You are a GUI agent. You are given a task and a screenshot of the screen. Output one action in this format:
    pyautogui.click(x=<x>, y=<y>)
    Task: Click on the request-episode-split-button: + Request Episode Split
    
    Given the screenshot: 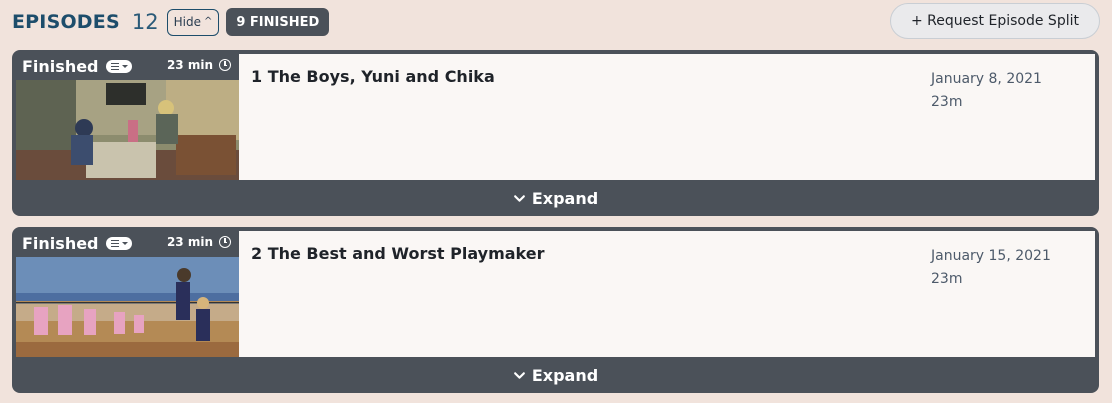 What is the action you would take?
    pyautogui.click(x=995, y=21)
    